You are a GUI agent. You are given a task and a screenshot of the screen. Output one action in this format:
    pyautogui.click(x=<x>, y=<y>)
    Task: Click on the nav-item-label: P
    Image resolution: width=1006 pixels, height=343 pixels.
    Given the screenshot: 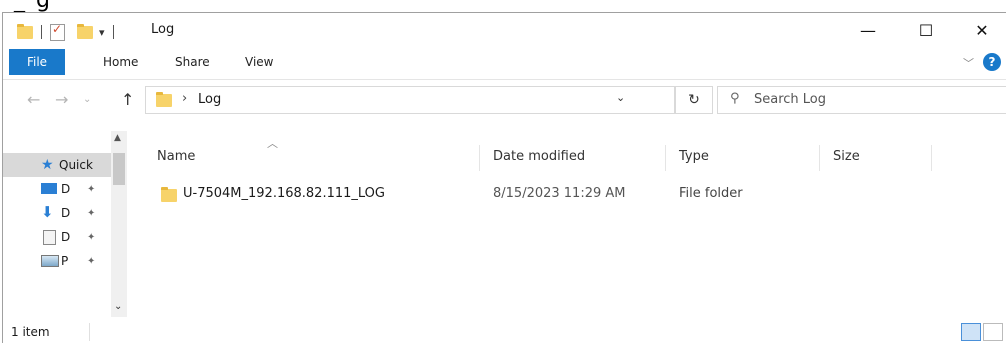 What is the action you would take?
    pyautogui.click(x=65, y=261)
    